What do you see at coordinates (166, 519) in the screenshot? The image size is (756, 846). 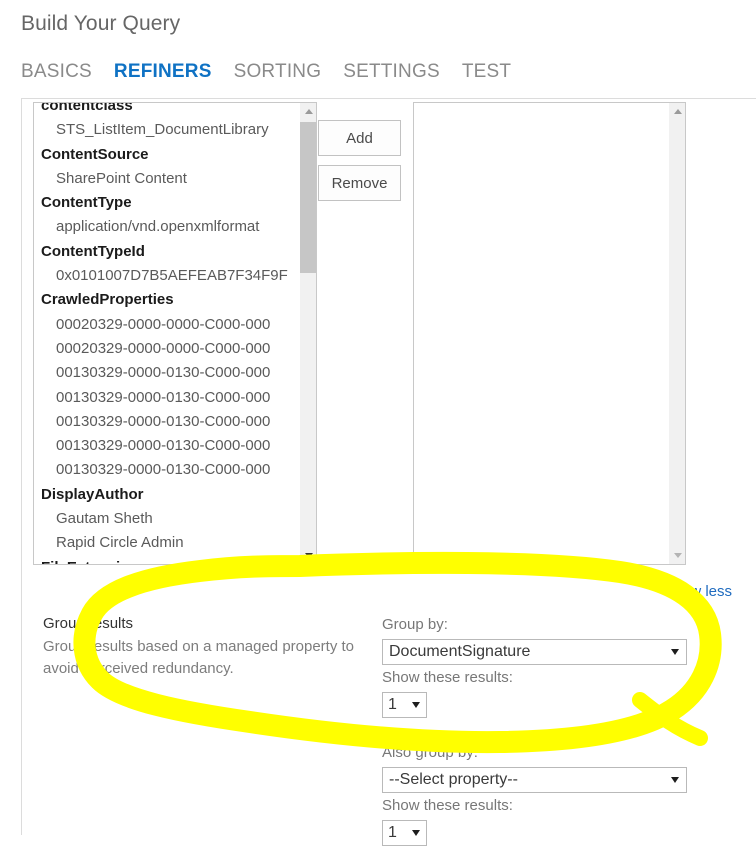 I see `list-item: Gautam Sheth` at bounding box center [166, 519].